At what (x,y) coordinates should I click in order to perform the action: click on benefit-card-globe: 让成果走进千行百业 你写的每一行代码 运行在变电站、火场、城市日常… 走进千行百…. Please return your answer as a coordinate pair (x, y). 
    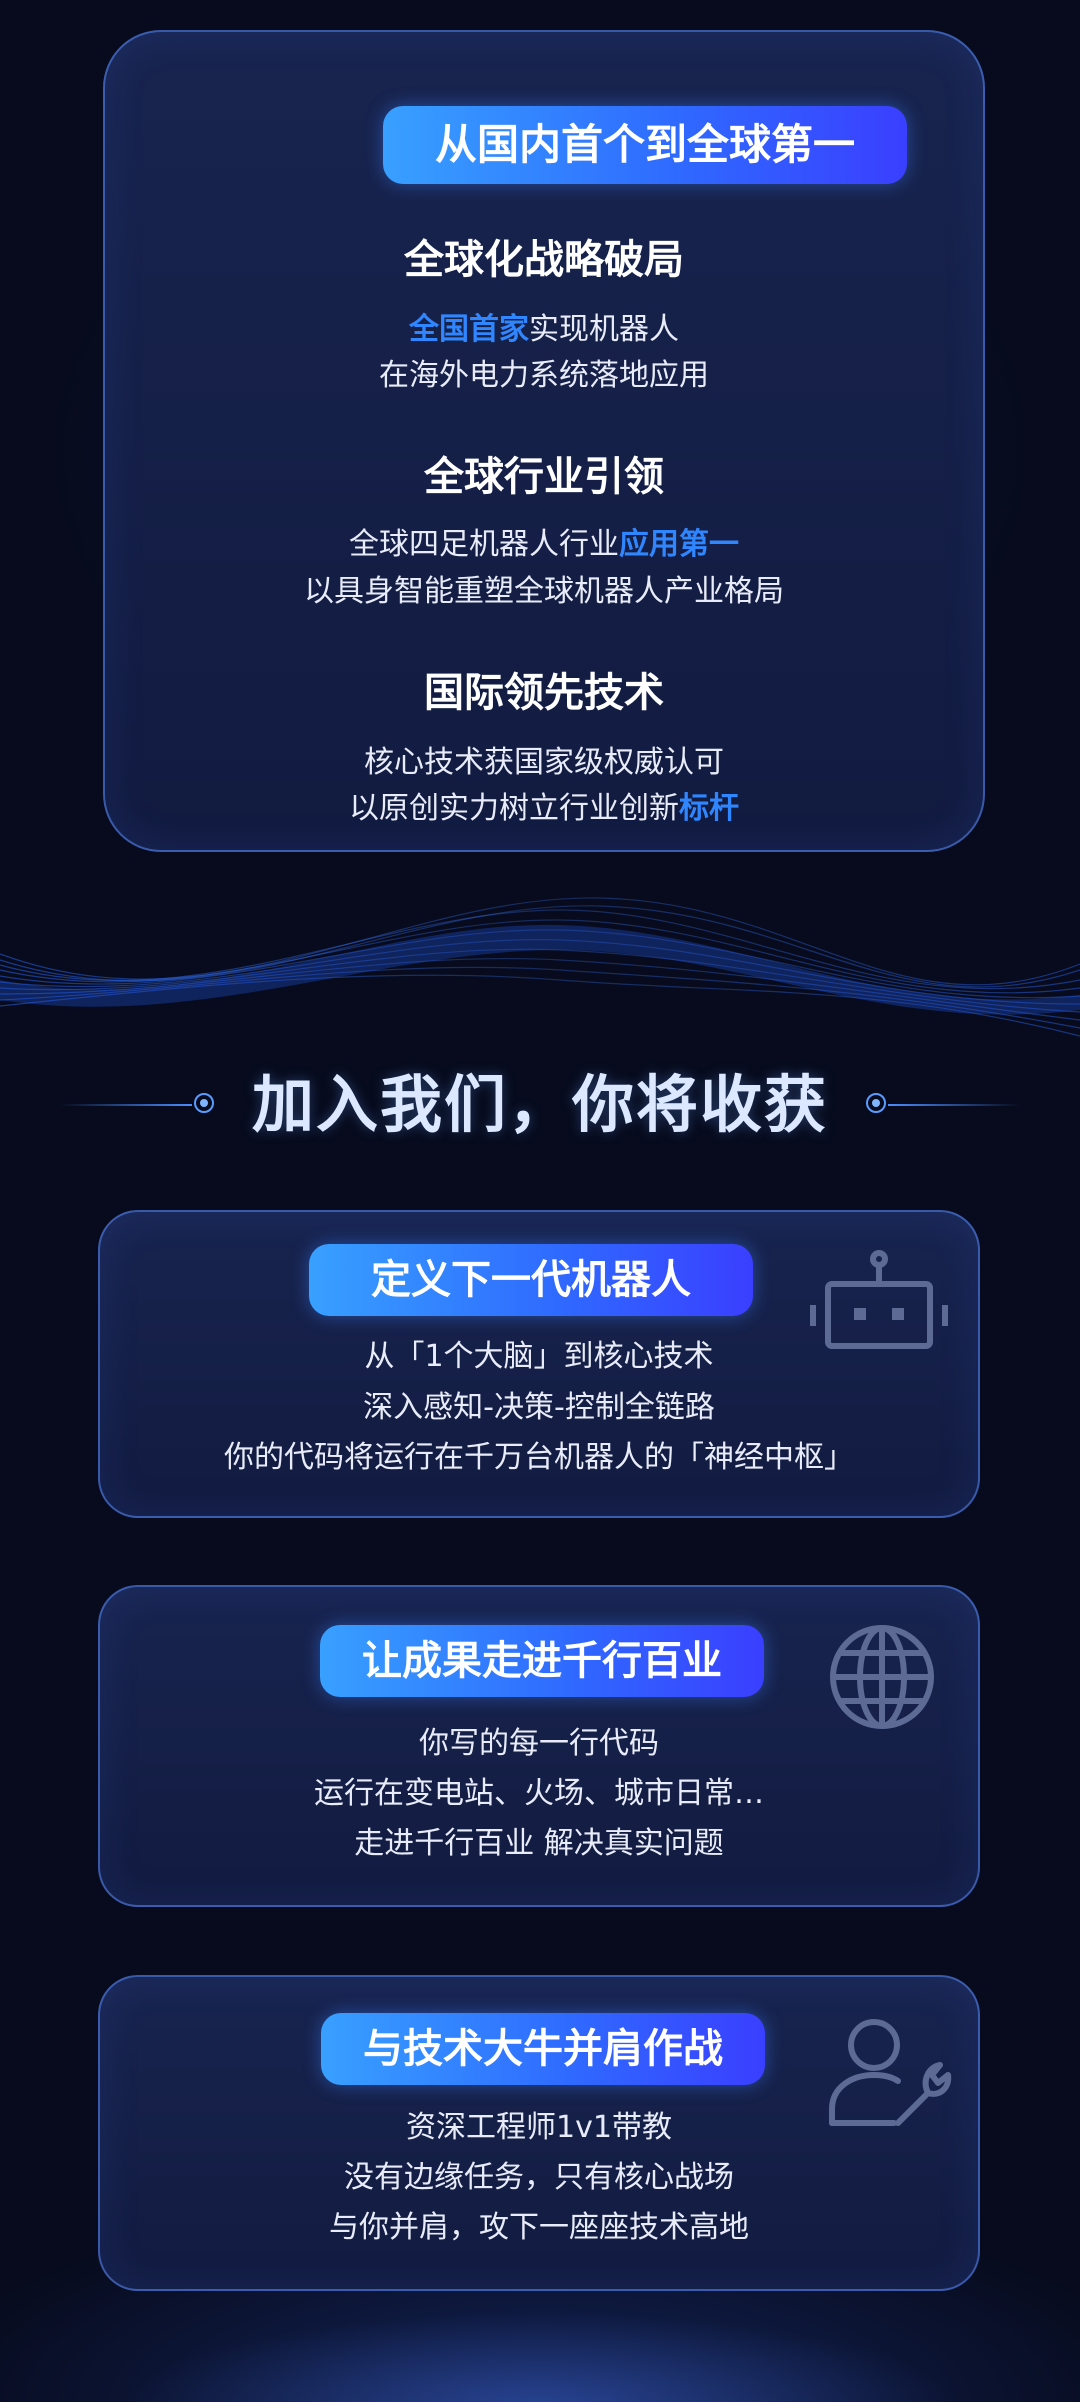
    Looking at the image, I should click on (539, 1746).